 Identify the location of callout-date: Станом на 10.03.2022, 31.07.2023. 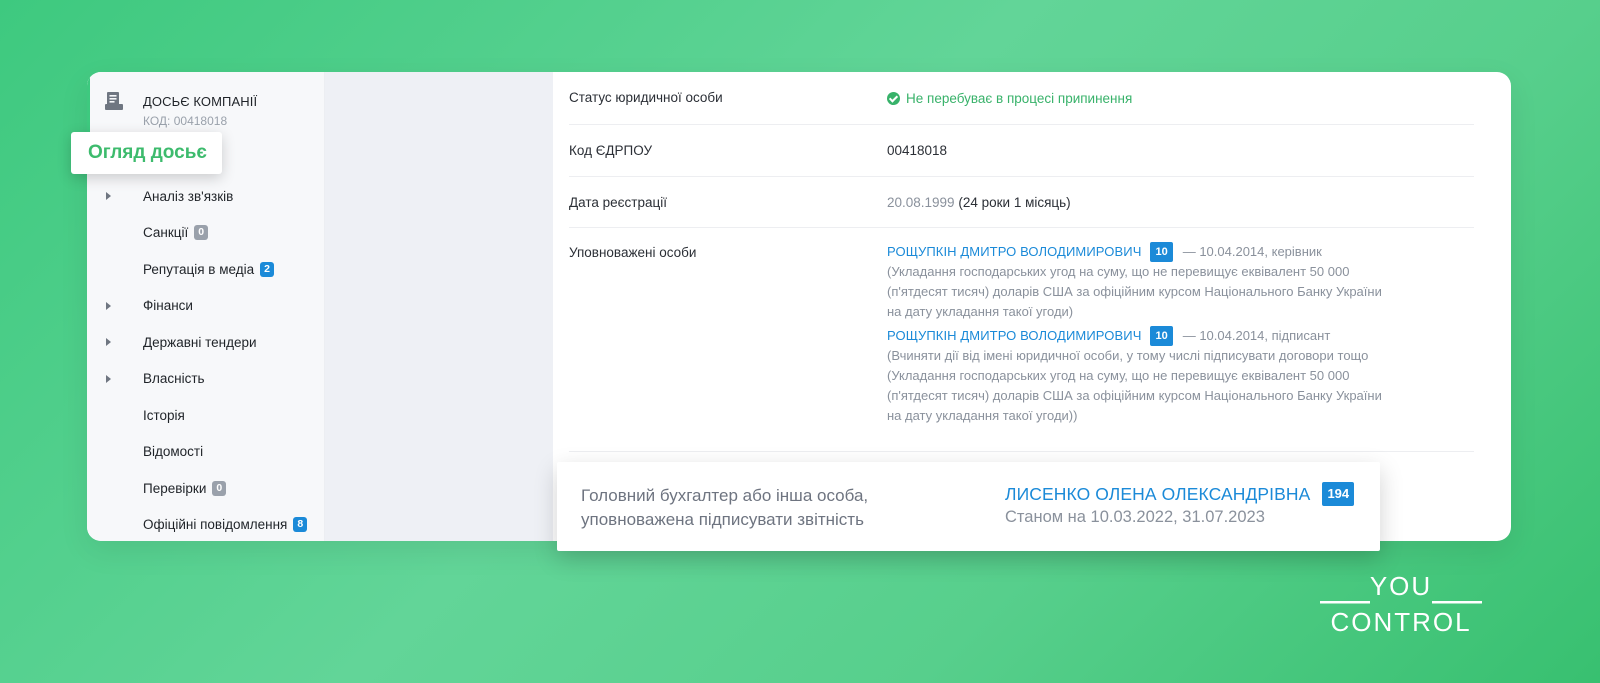
(1135, 517).